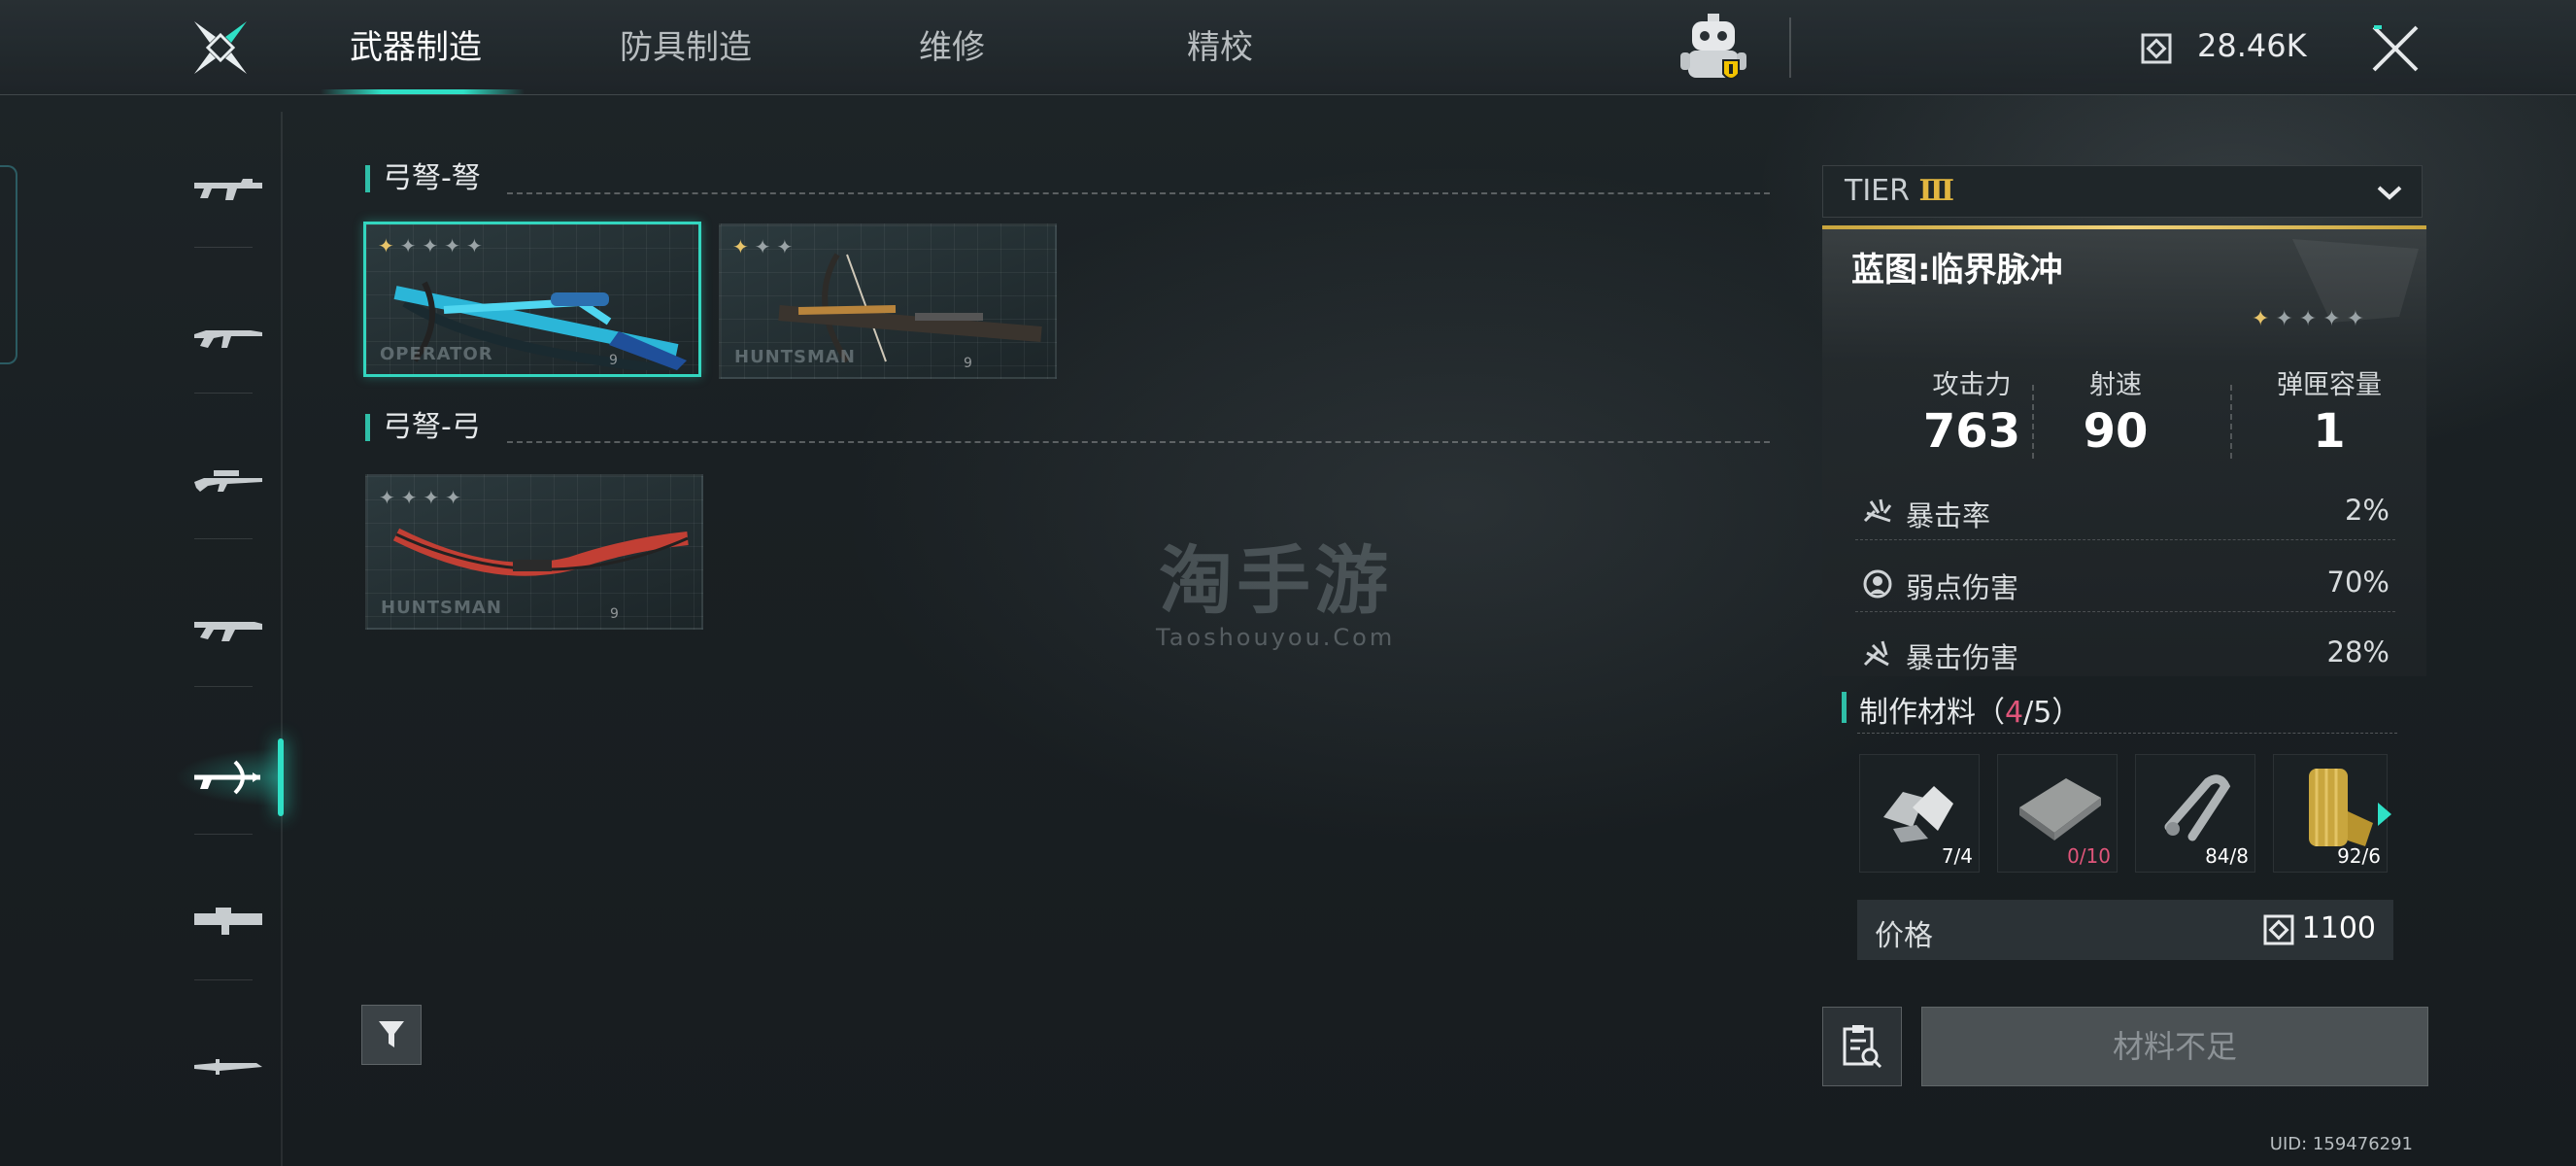  I want to click on side-drawer-handle, so click(8, 264).